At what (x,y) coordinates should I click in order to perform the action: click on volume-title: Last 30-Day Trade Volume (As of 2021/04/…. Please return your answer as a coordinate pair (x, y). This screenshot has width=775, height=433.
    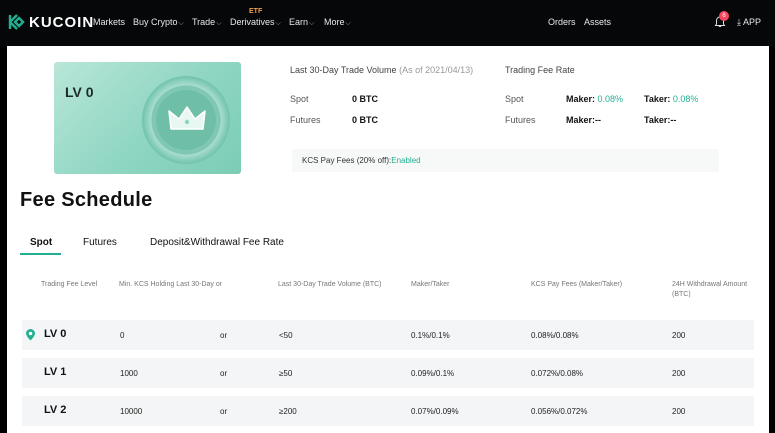
    Looking at the image, I should click on (382, 70).